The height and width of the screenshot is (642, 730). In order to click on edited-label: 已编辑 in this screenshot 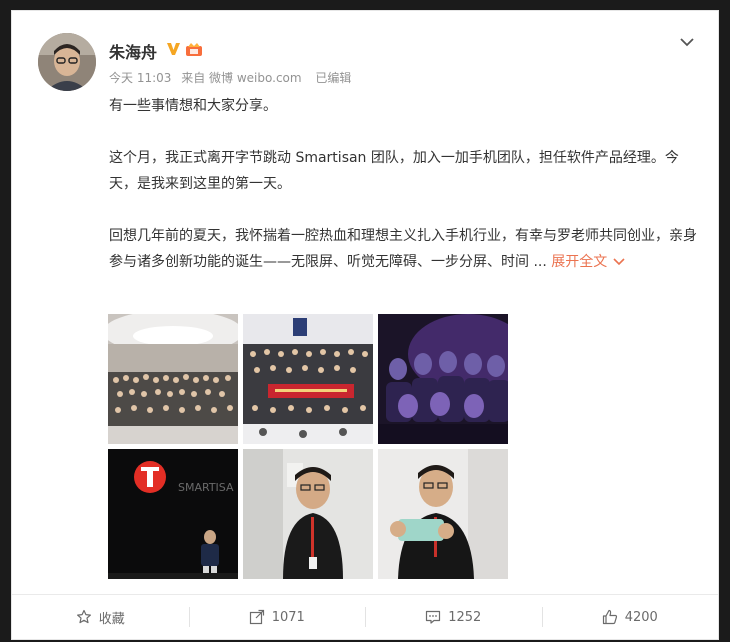, I will do `click(333, 78)`.